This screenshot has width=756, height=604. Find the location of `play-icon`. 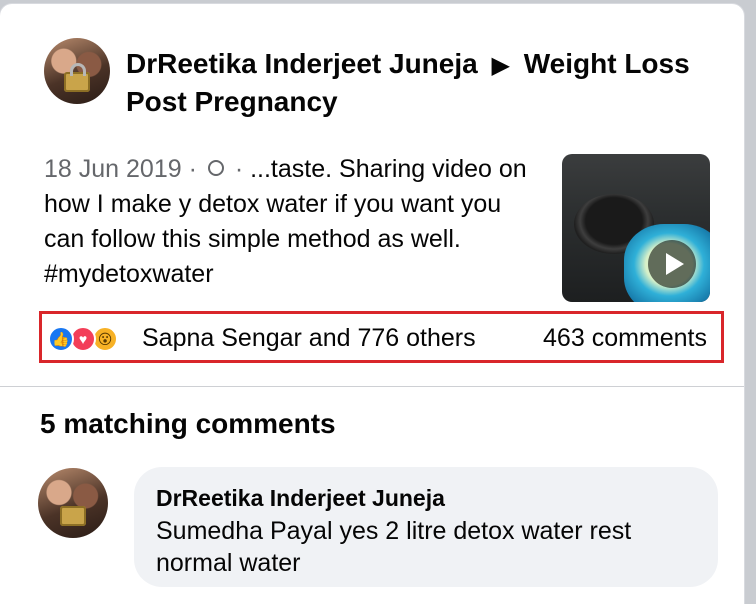

play-icon is located at coordinates (672, 264).